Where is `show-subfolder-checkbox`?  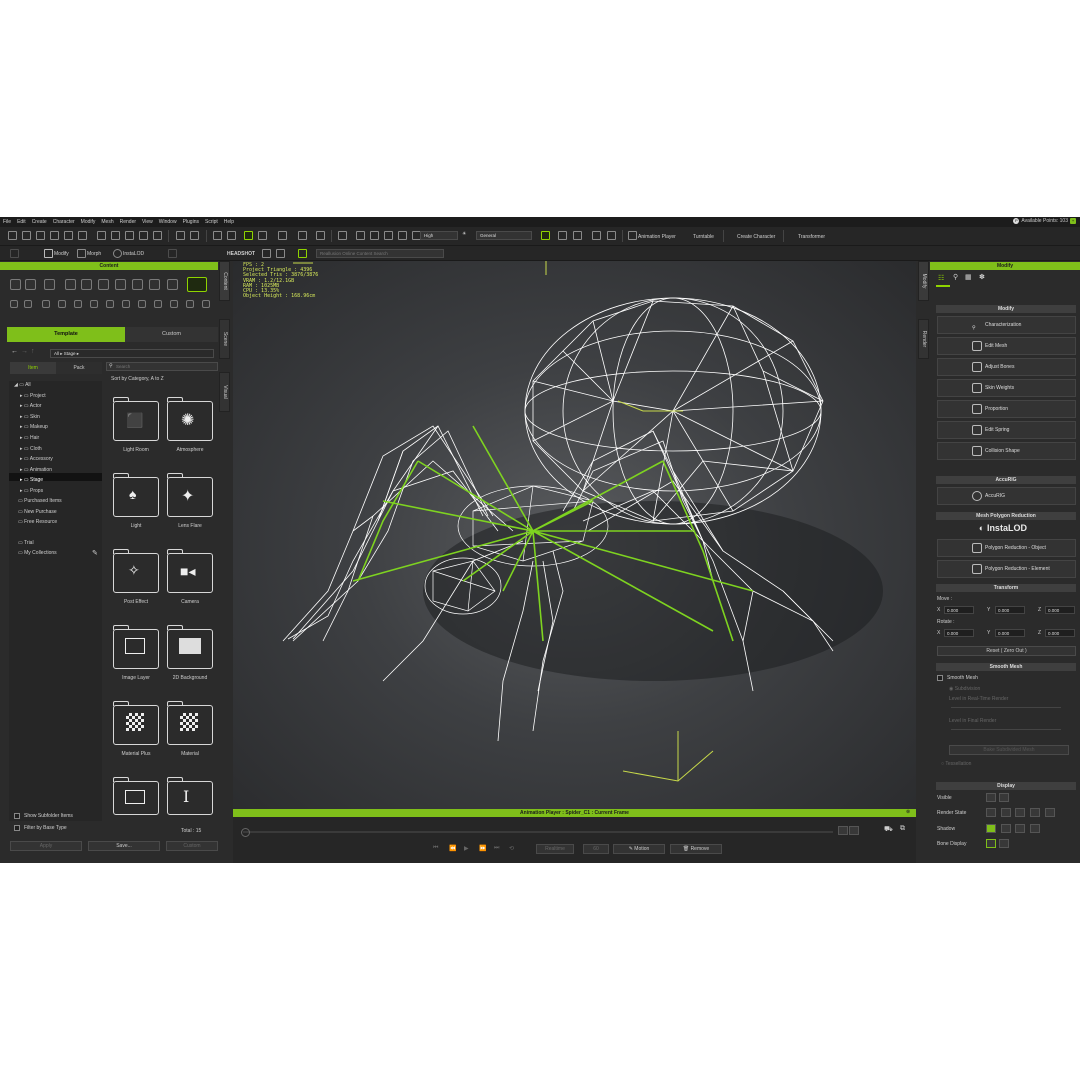
show-subfolder-checkbox is located at coordinates (17, 816).